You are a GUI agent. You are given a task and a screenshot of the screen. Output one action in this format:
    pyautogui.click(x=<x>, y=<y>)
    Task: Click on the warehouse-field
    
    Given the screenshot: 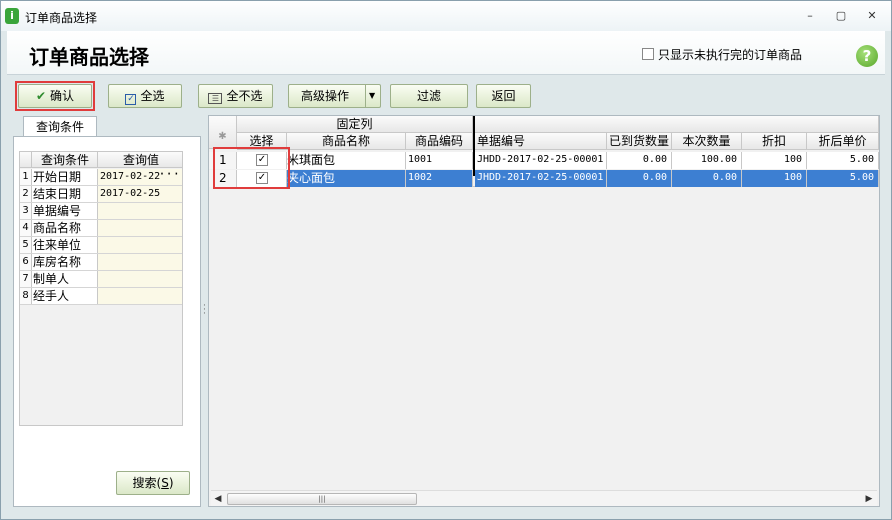 What is the action you would take?
    pyautogui.click(x=140, y=262)
    